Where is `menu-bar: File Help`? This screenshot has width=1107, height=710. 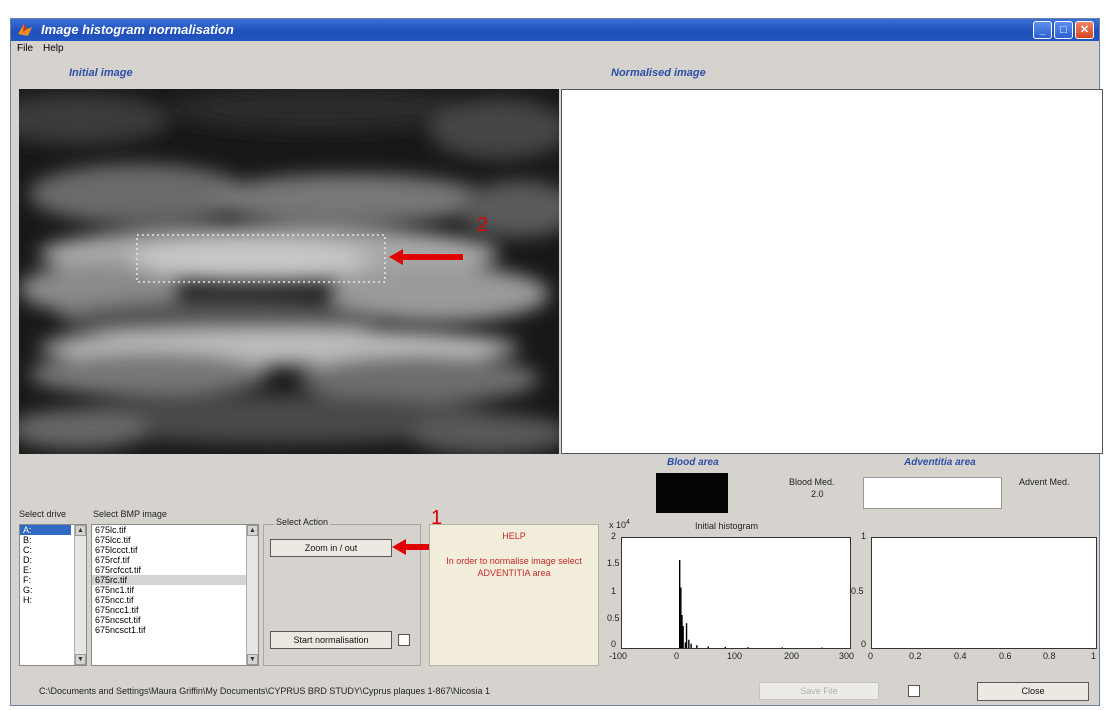 menu-bar: File Help is located at coordinates (555, 49).